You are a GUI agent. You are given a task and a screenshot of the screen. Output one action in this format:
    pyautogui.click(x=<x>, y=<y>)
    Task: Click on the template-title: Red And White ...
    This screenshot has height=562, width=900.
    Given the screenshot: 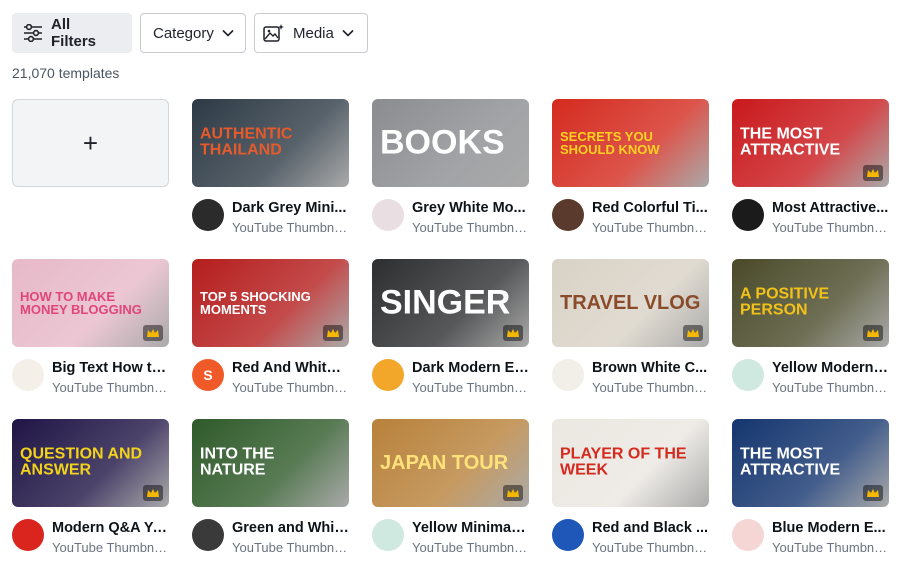 What is the action you would take?
    pyautogui.click(x=290, y=368)
    